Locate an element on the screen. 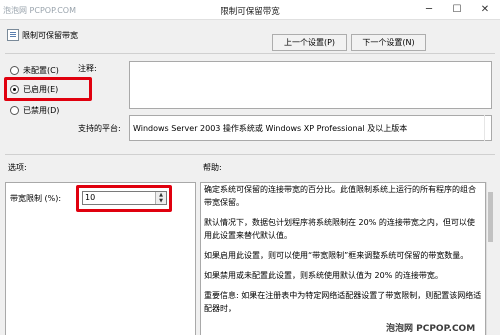 Image resolution: width=500 pixels, height=335 pixels. close-button: ✕ is located at coordinates (485, 10).